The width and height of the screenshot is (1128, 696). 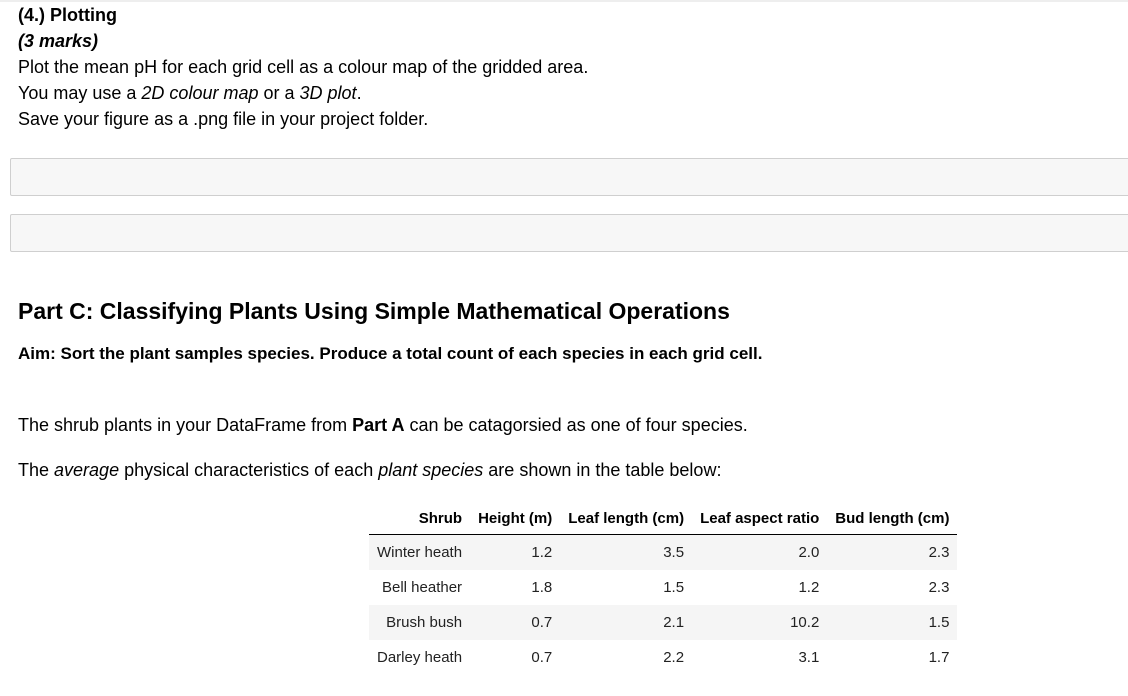 I want to click on table-cell: 2.1, so click(x=626, y=622).